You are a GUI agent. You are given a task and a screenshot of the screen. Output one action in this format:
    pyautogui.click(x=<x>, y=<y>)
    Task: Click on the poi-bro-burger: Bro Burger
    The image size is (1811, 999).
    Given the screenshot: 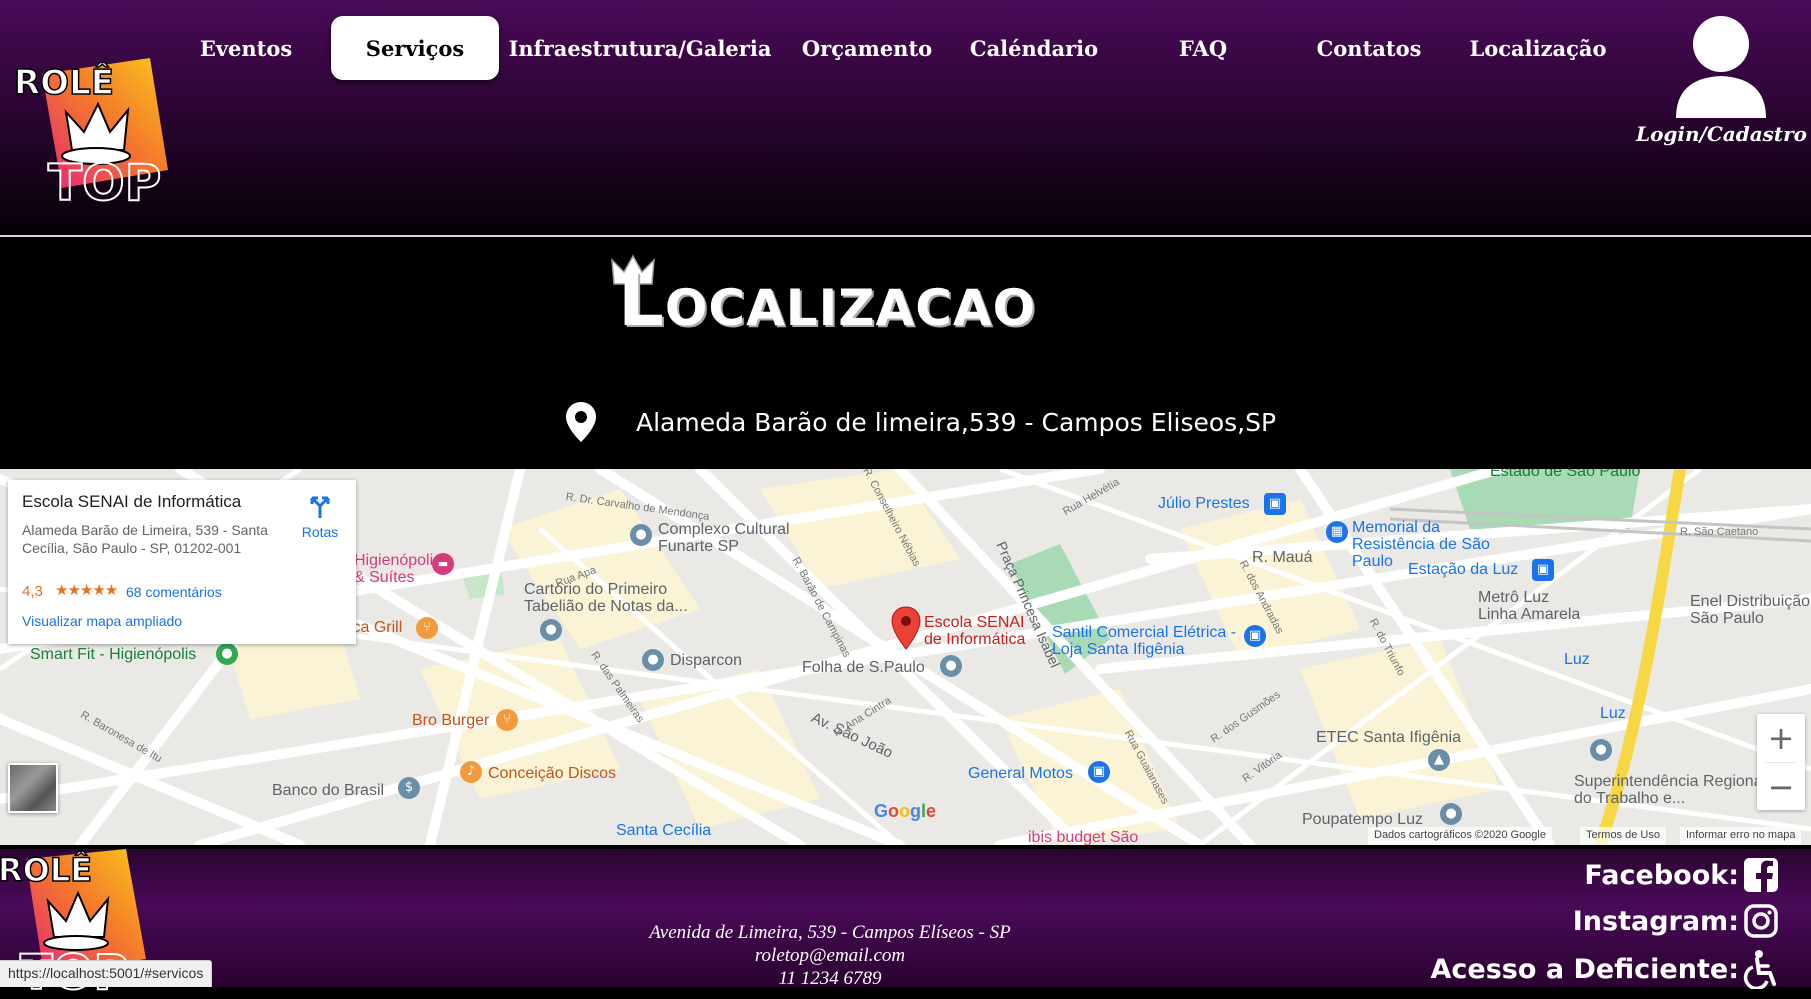 What is the action you would take?
    pyautogui.click(x=450, y=720)
    